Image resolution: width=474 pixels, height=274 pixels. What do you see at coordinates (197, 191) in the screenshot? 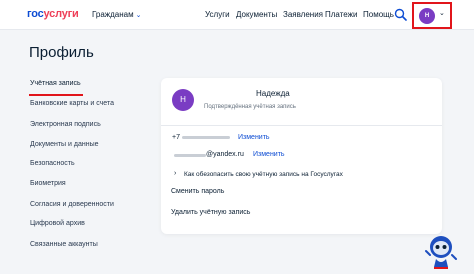
I see `change-password-link: Сменить пароль` at bounding box center [197, 191].